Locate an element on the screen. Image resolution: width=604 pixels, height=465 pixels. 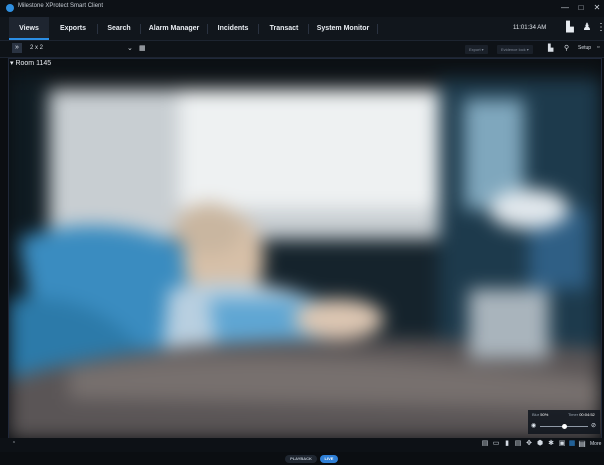
collapse-icon: ⌃ is located at coordinates (14, 444).